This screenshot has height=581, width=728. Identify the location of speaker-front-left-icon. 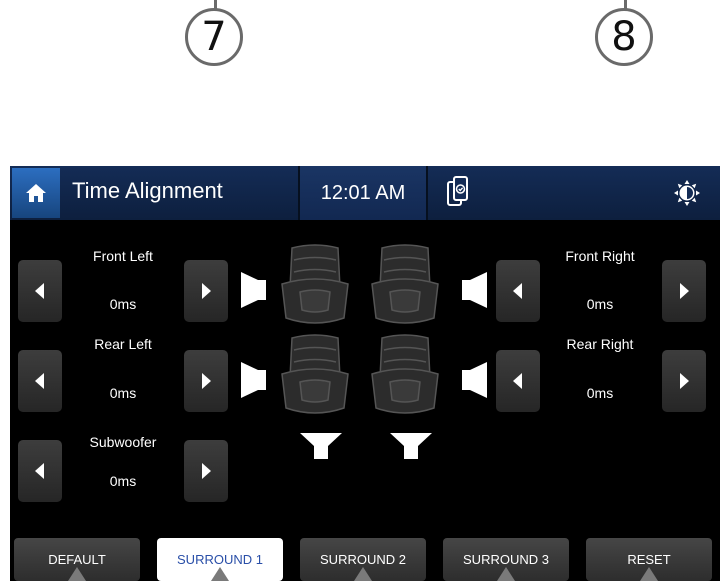
(253, 290).